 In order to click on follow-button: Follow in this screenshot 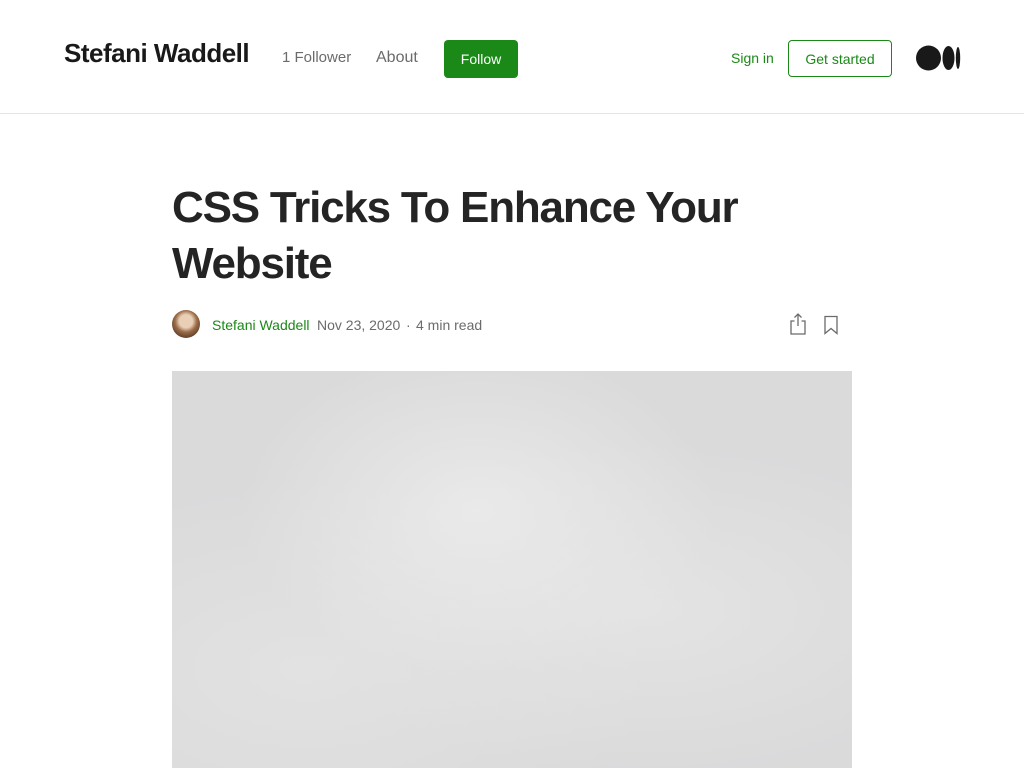, I will do `click(481, 59)`.